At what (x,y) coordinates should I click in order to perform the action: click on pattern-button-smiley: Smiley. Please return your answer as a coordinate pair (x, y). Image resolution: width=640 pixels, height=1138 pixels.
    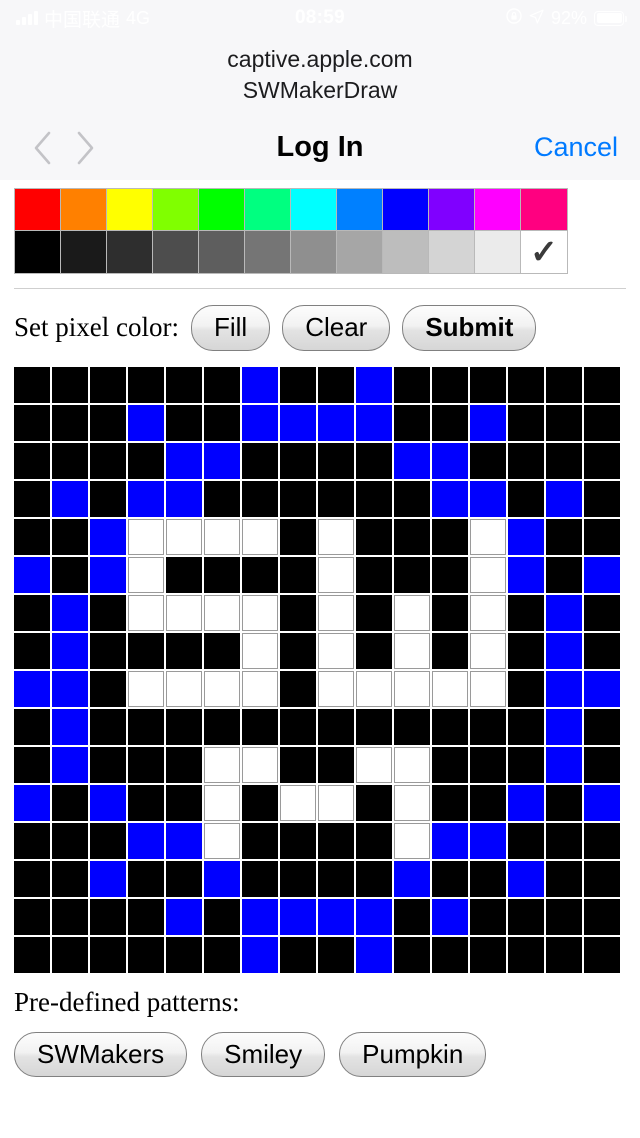
    Looking at the image, I should click on (263, 1054).